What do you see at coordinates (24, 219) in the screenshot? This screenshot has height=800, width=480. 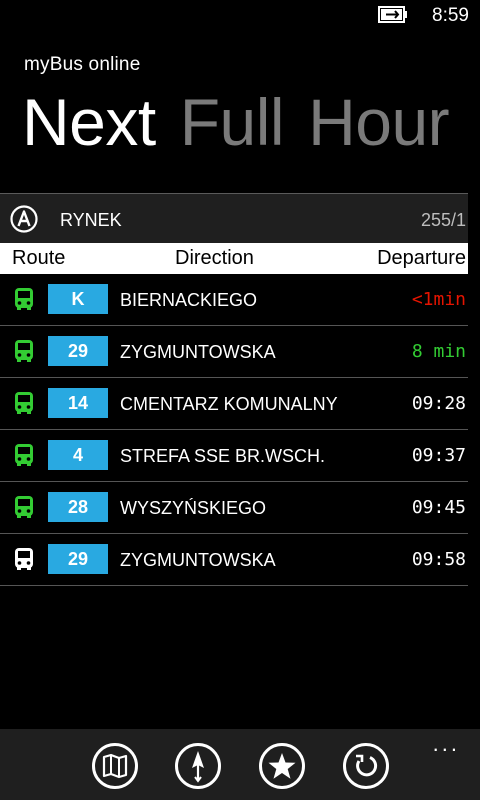 I see `letter-a-circle-icon` at bounding box center [24, 219].